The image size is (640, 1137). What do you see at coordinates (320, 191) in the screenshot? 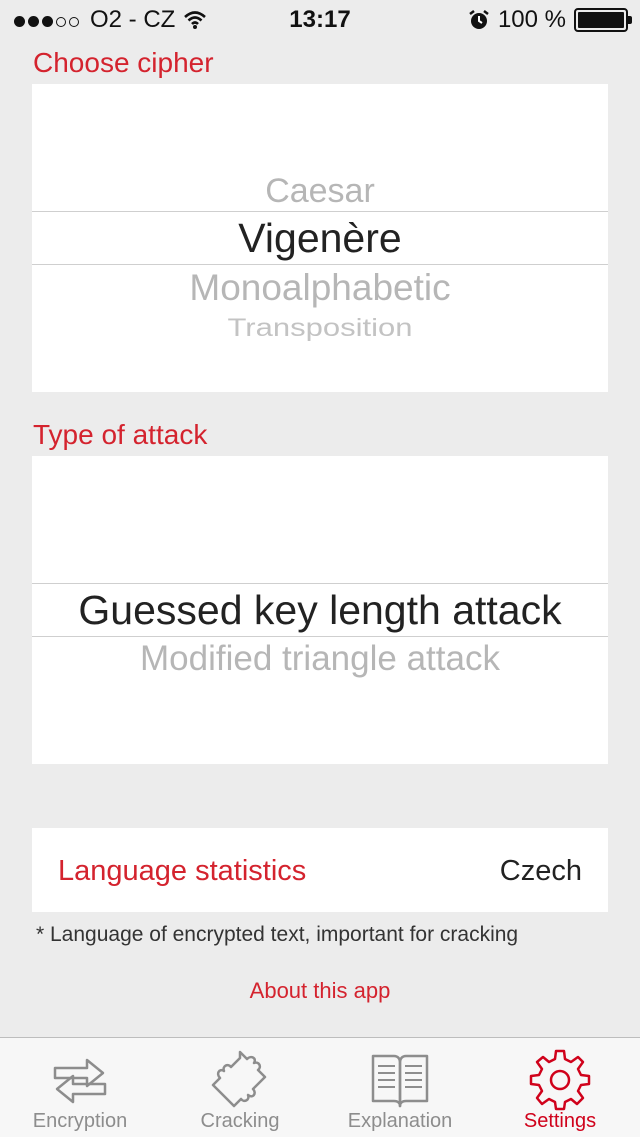
I see `cipher-option-caesar: Caesar` at bounding box center [320, 191].